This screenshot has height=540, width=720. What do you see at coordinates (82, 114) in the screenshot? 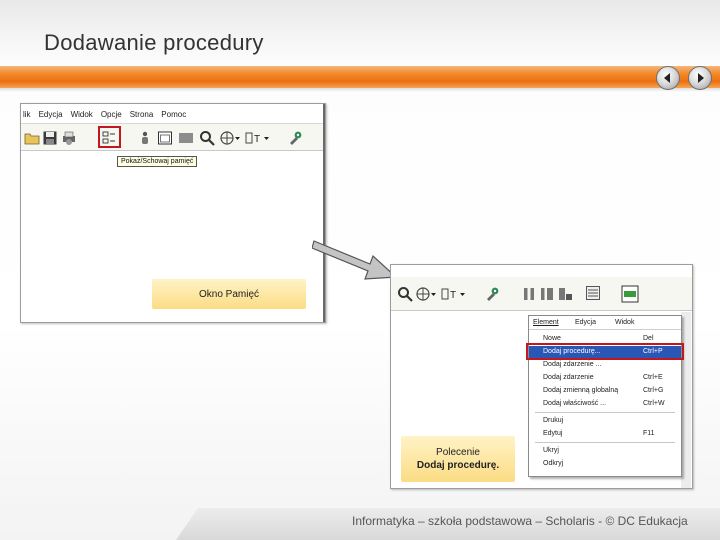
I see `menu-item-view: Widok` at bounding box center [82, 114].